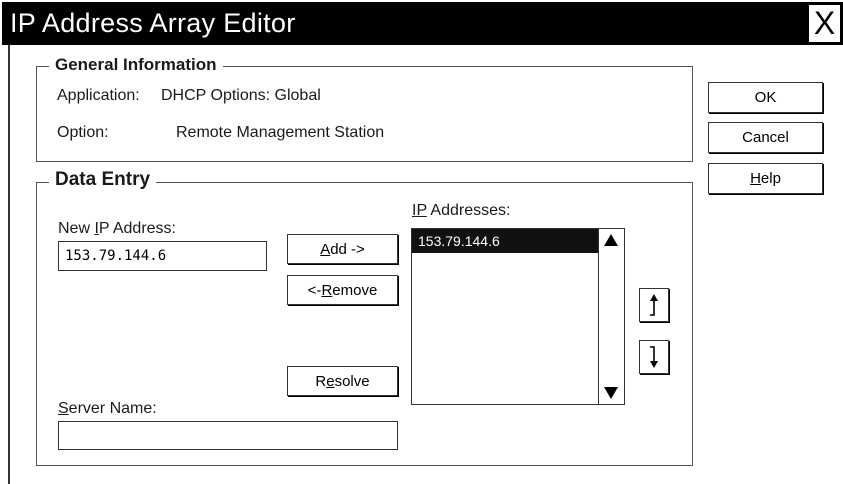 This screenshot has width=843, height=484. I want to click on triangle-up-icon, so click(611, 240).